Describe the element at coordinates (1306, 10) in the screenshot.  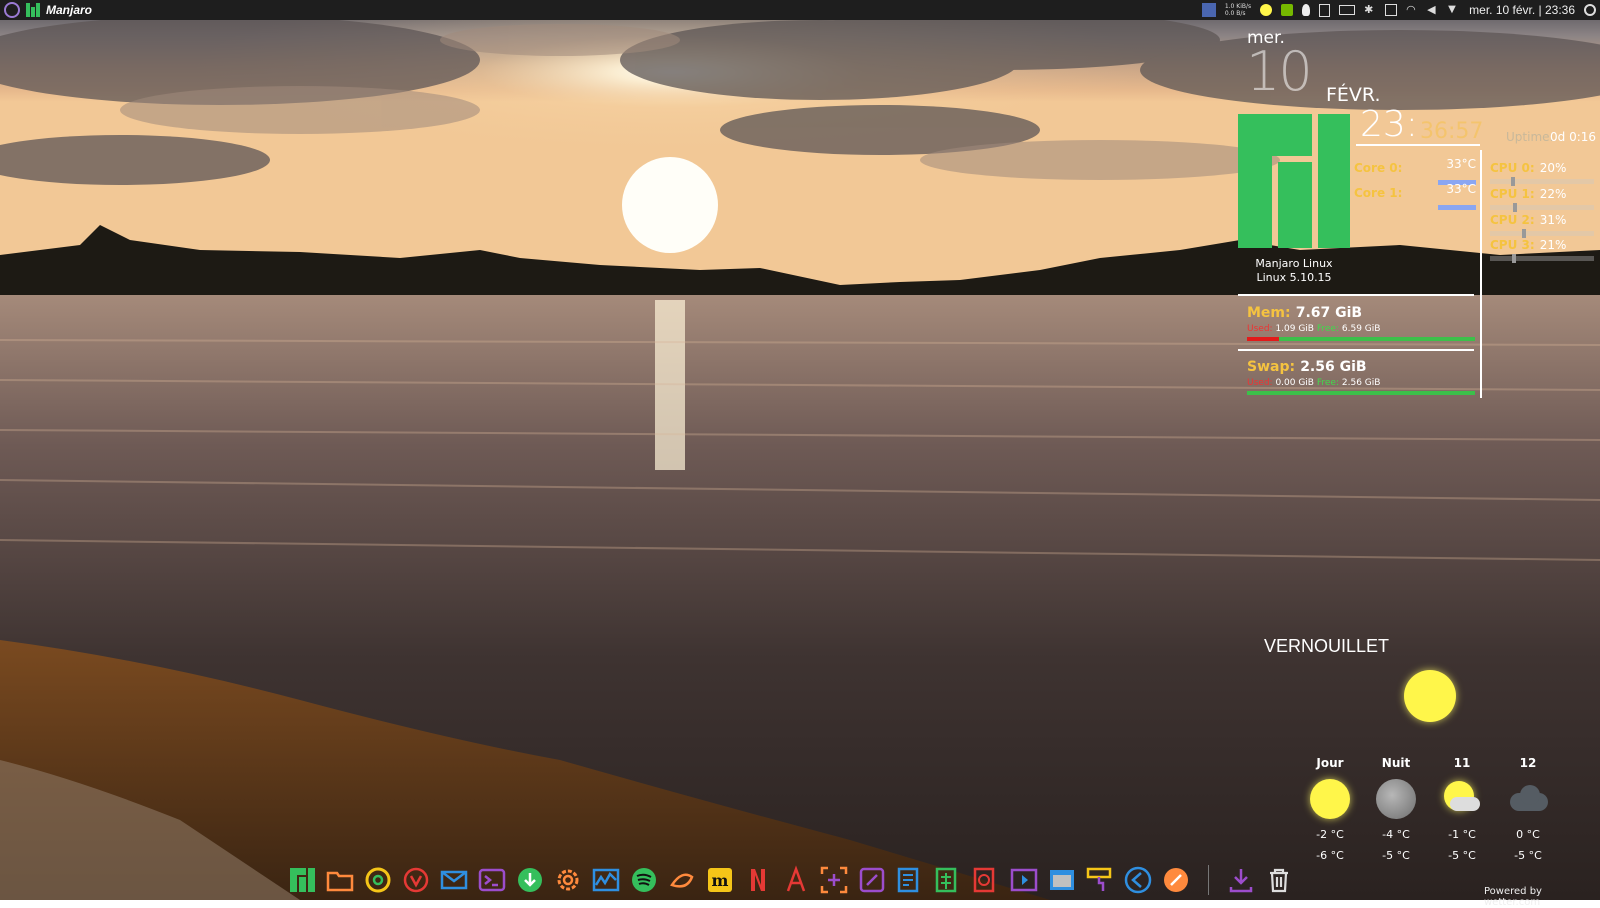
I see `bulb-icon` at that location.